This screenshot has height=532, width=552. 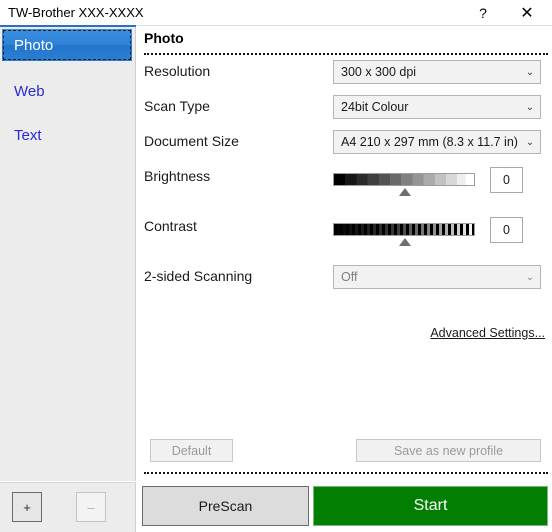 I want to click on brightness-track, so click(x=404, y=179).